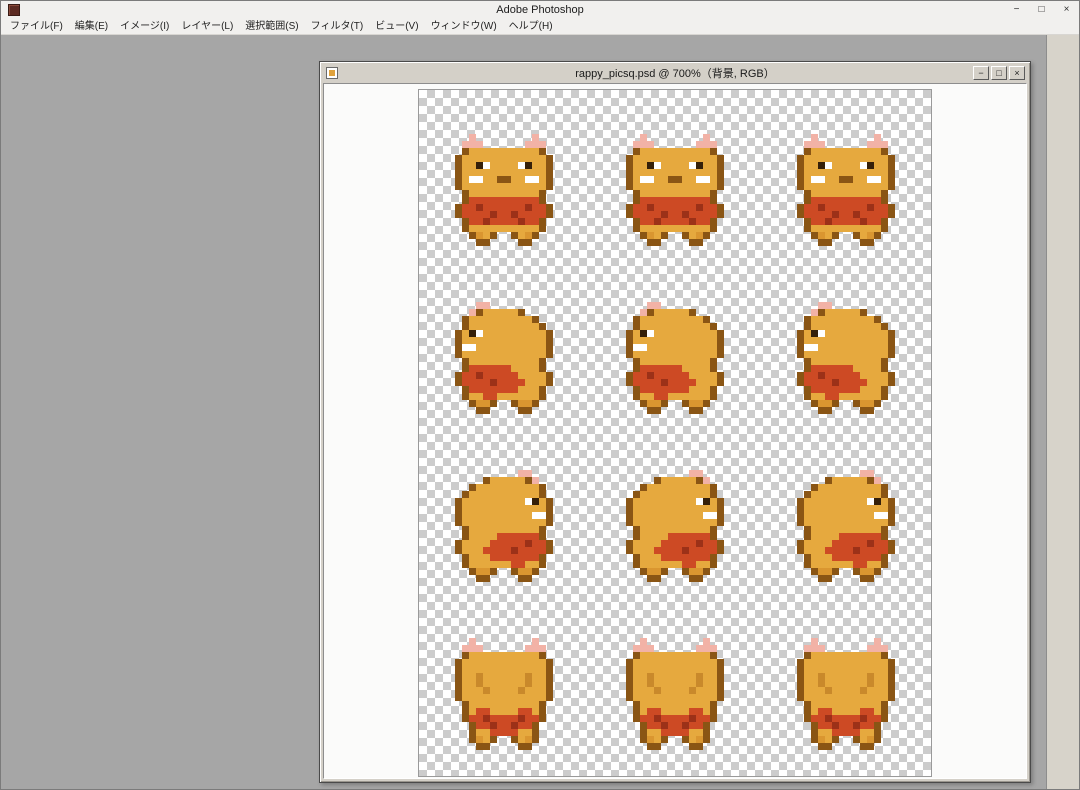 The width and height of the screenshot is (1080, 790). I want to click on doc-close-button: ×, so click(1017, 73).